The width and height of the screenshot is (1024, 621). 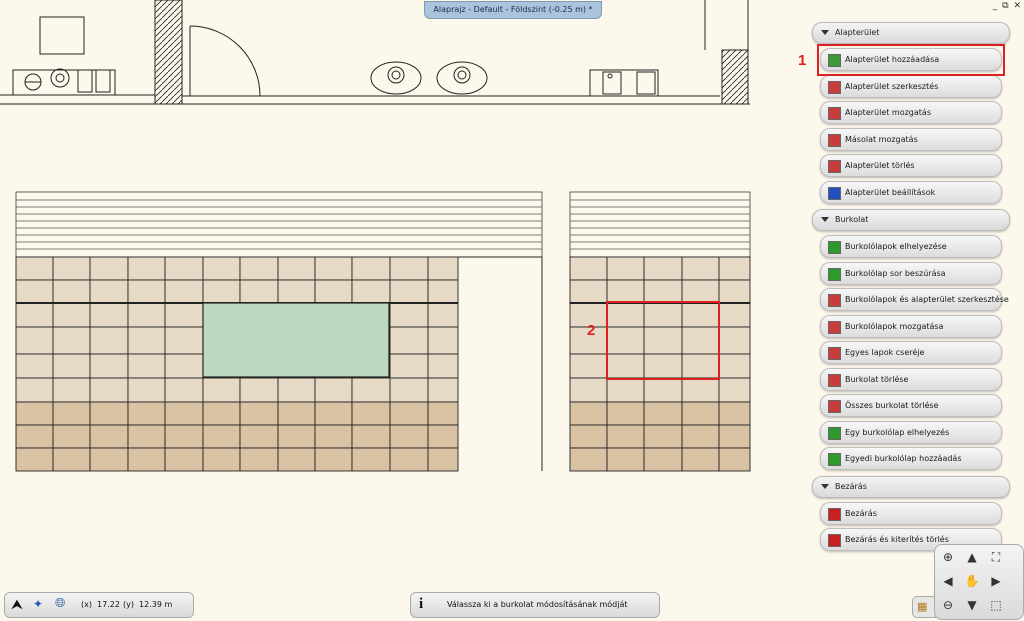 What do you see at coordinates (911, 458) in the screenshot?
I see `panel-button-1-8: Egyedi burkolólap hozzáadás` at bounding box center [911, 458].